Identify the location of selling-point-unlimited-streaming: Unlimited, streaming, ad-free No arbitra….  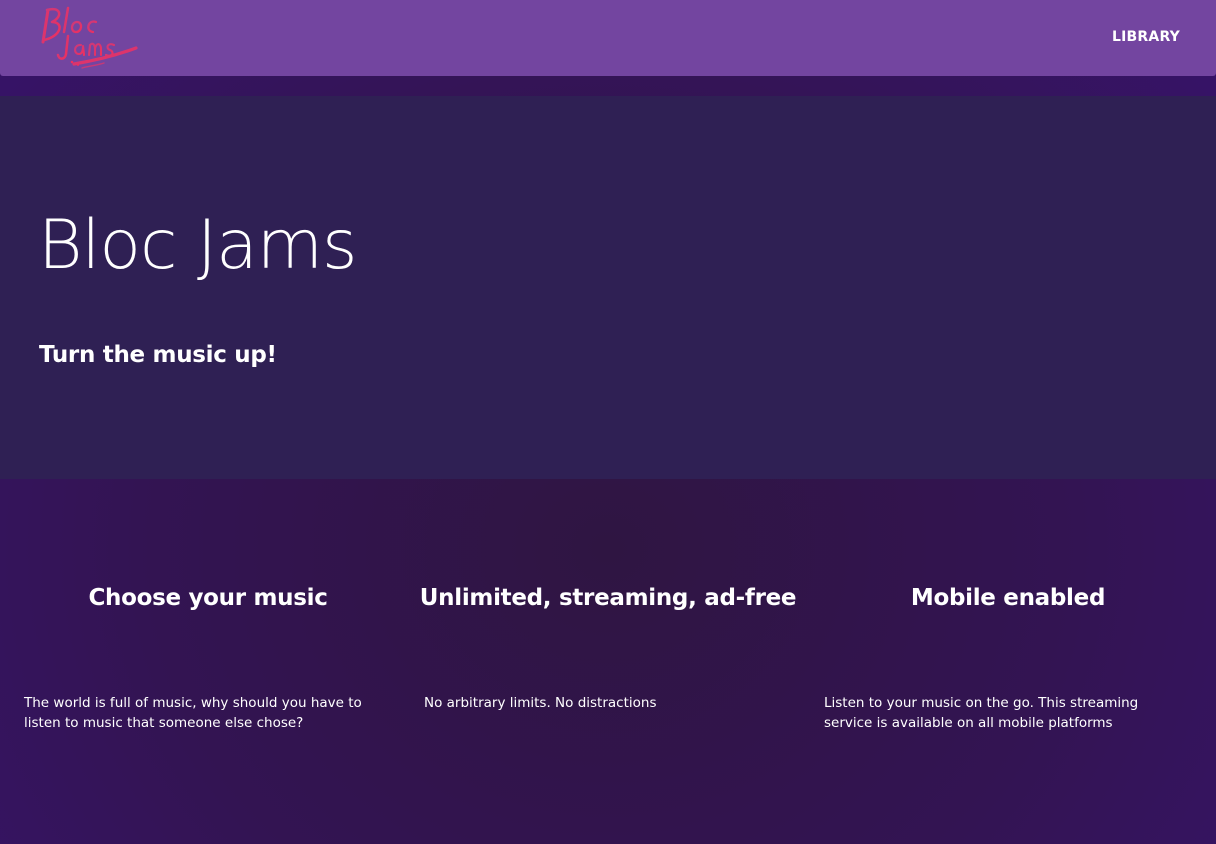
(608, 661).